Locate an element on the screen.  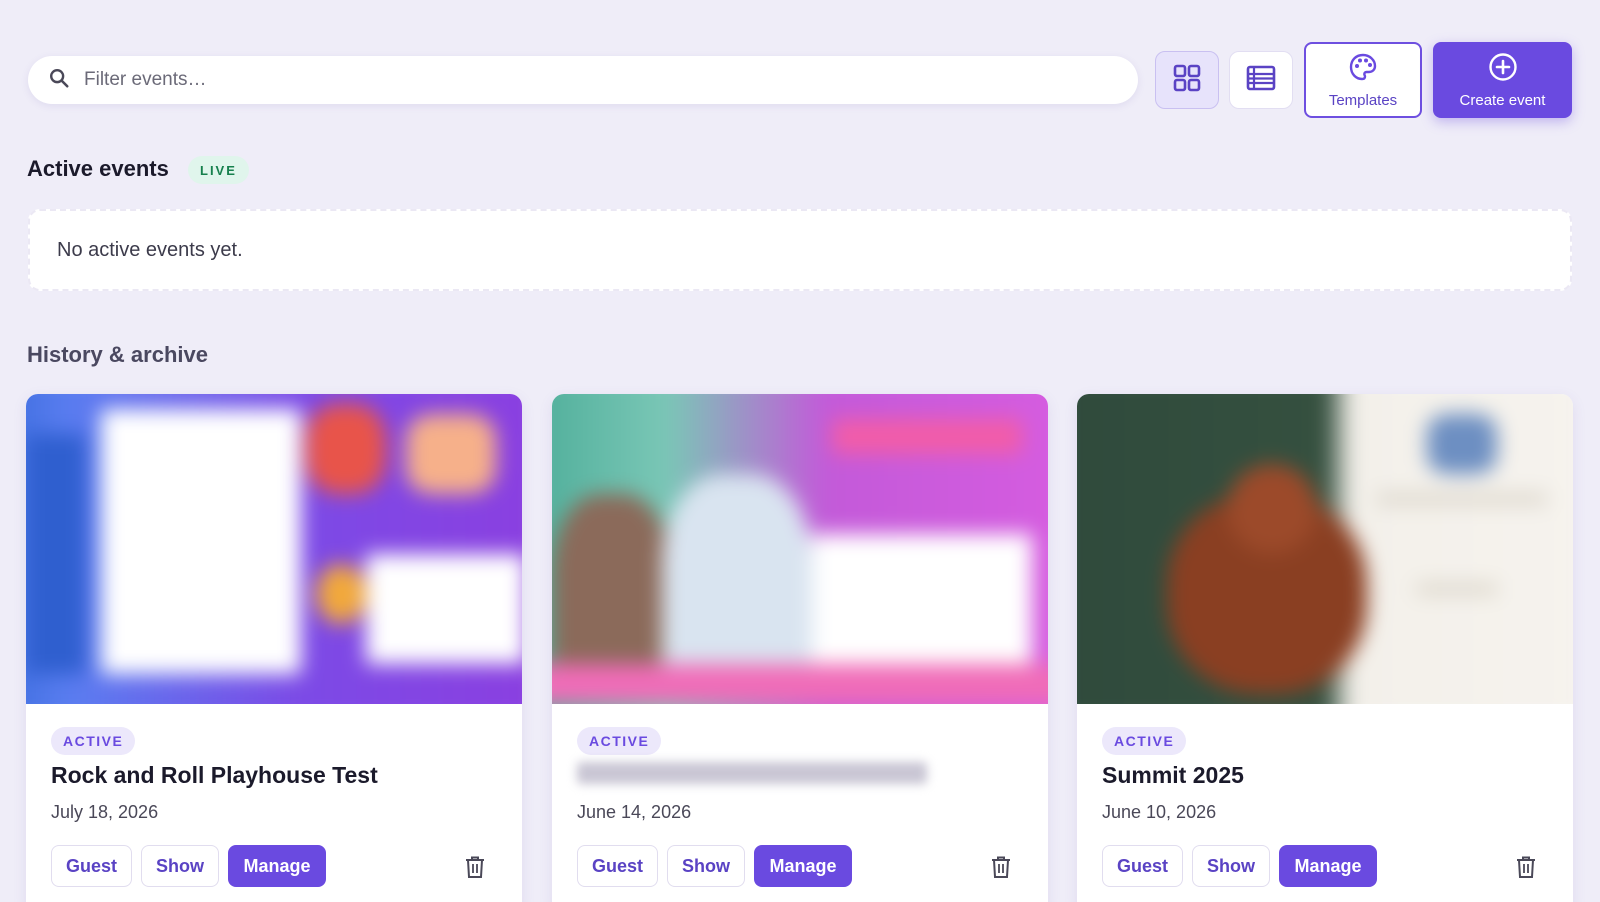
create-event-label: Create event is located at coordinates (1502, 100).